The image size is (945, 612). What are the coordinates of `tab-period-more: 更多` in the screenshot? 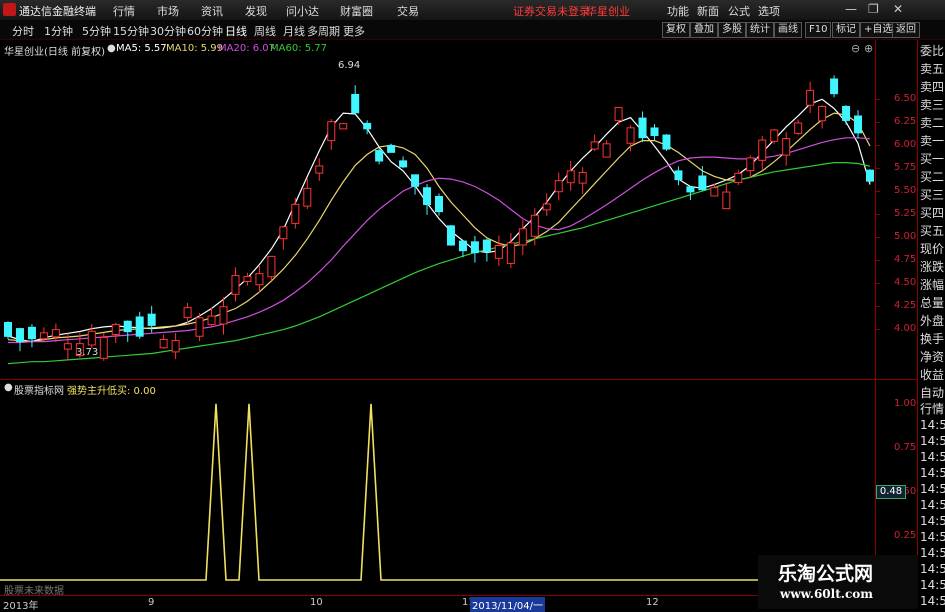 It's located at (354, 31).